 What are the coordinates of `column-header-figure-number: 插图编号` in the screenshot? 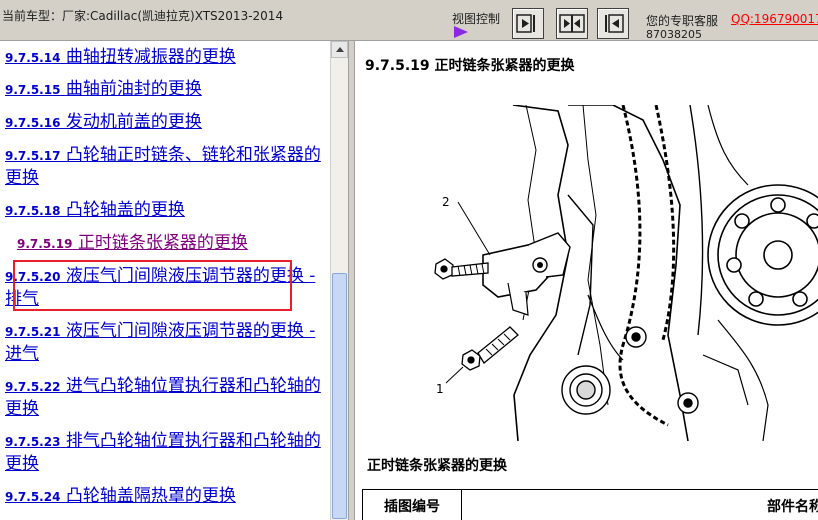 It's located at (412, 504).